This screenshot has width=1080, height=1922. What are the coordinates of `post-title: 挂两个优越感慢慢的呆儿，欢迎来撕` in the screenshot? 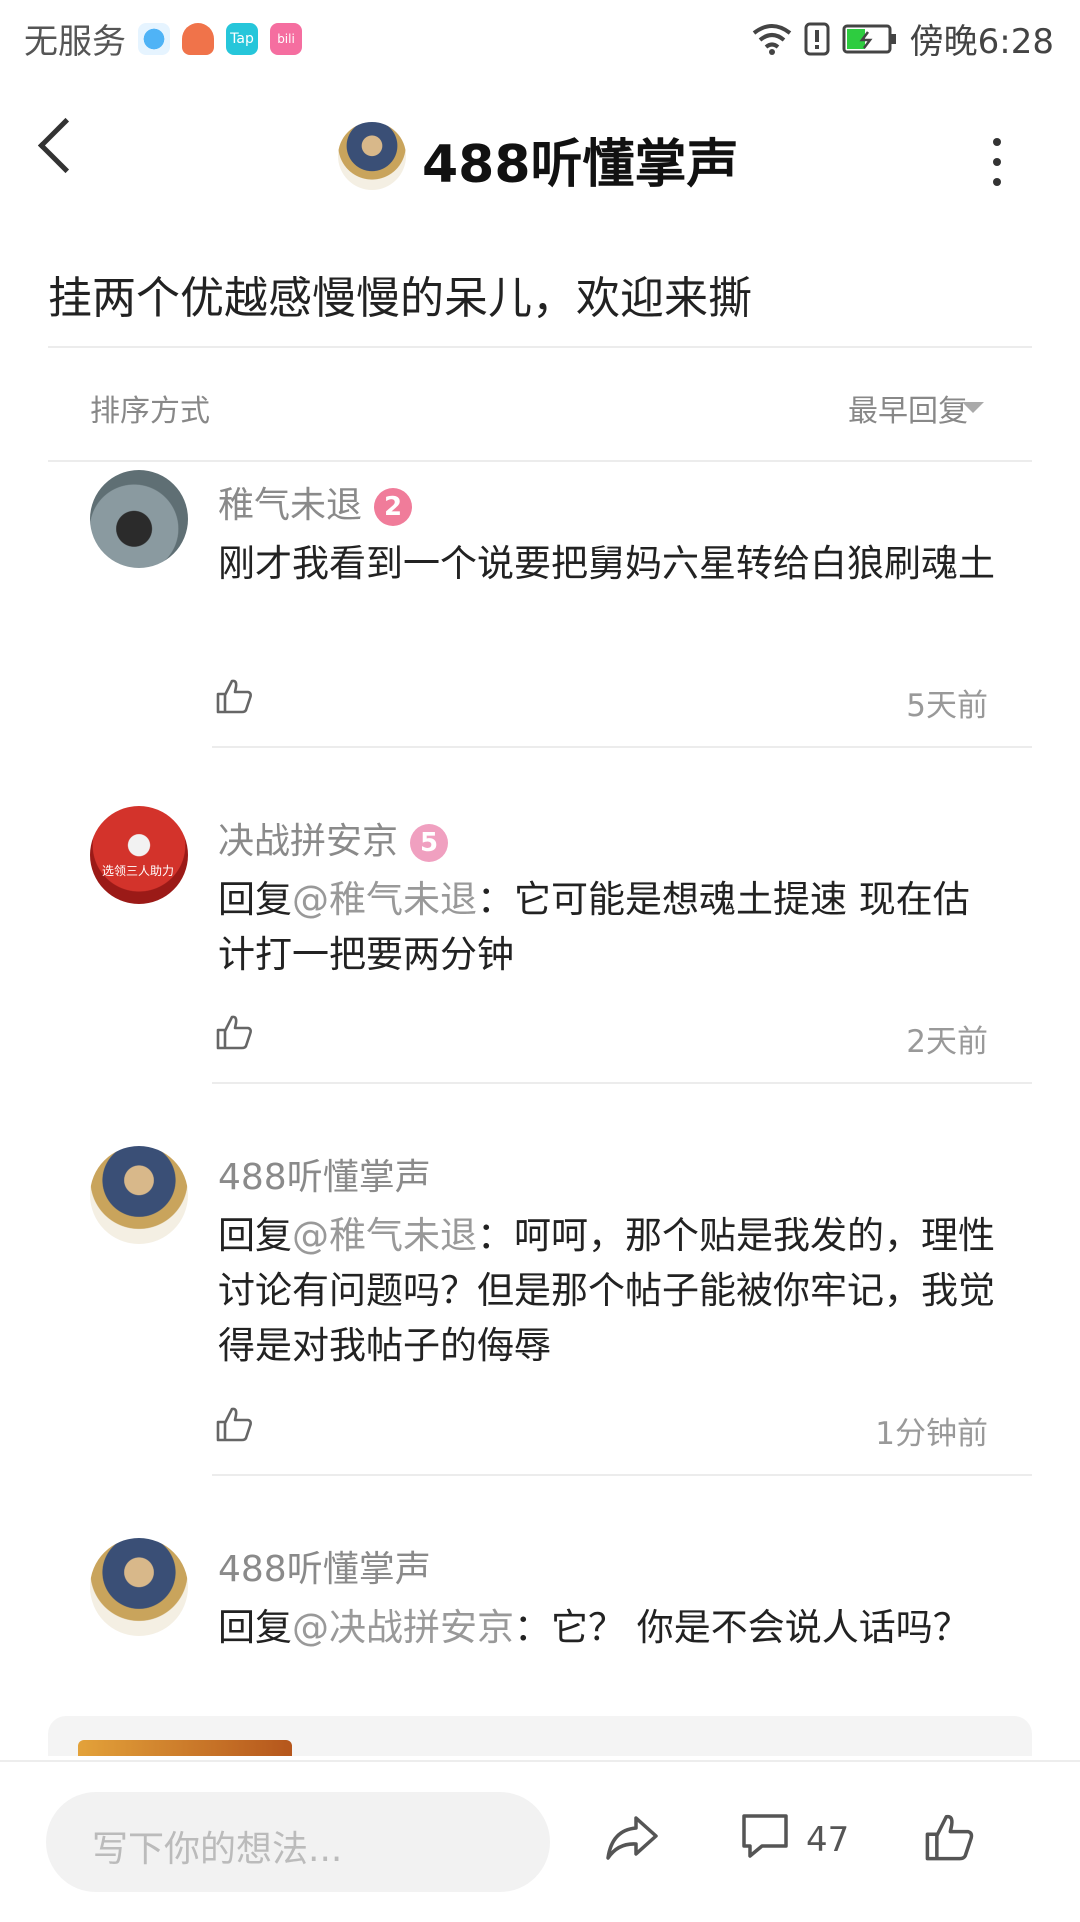 It's located at (400, 298).